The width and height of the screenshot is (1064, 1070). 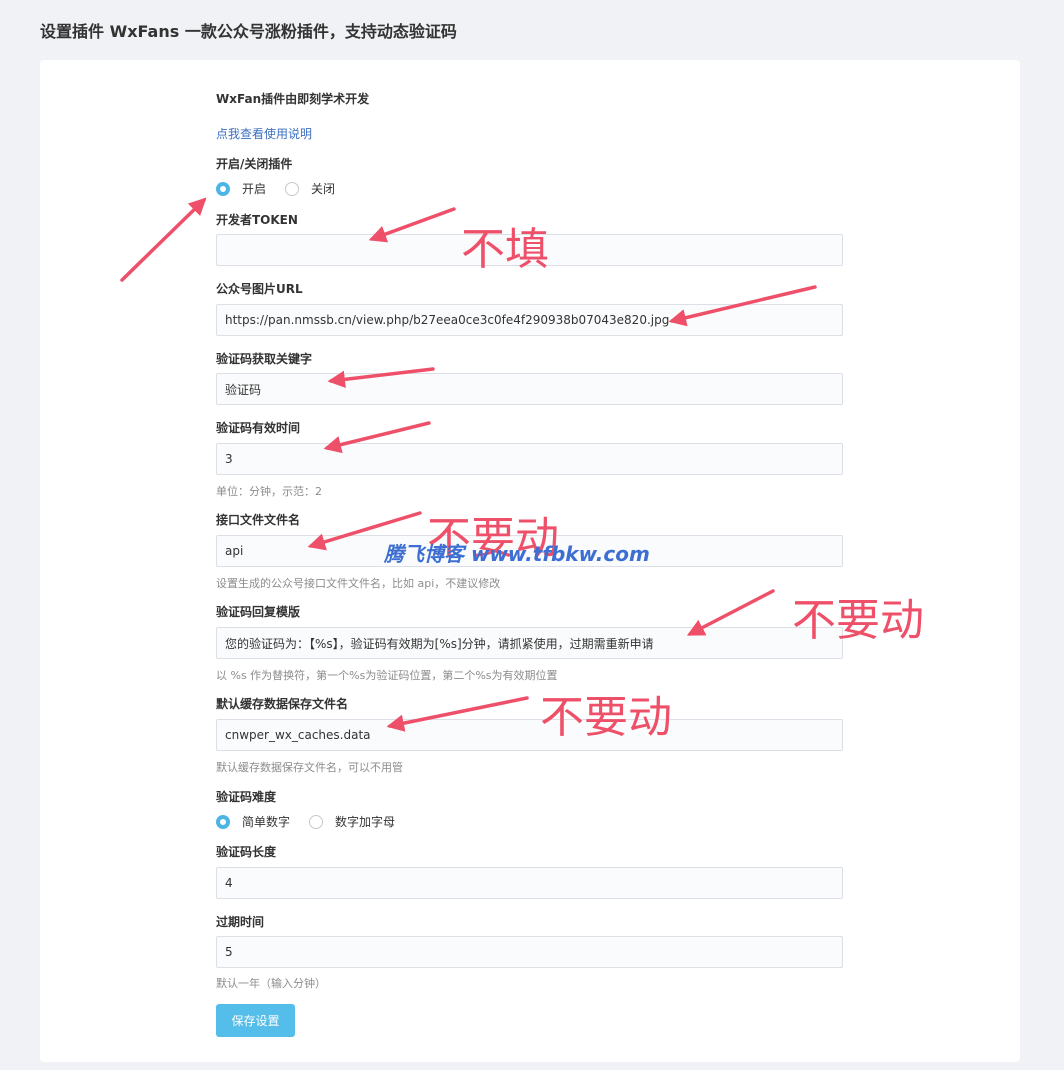 I want to click on plugin-on-label: 开启, so click(x=254, y=188).